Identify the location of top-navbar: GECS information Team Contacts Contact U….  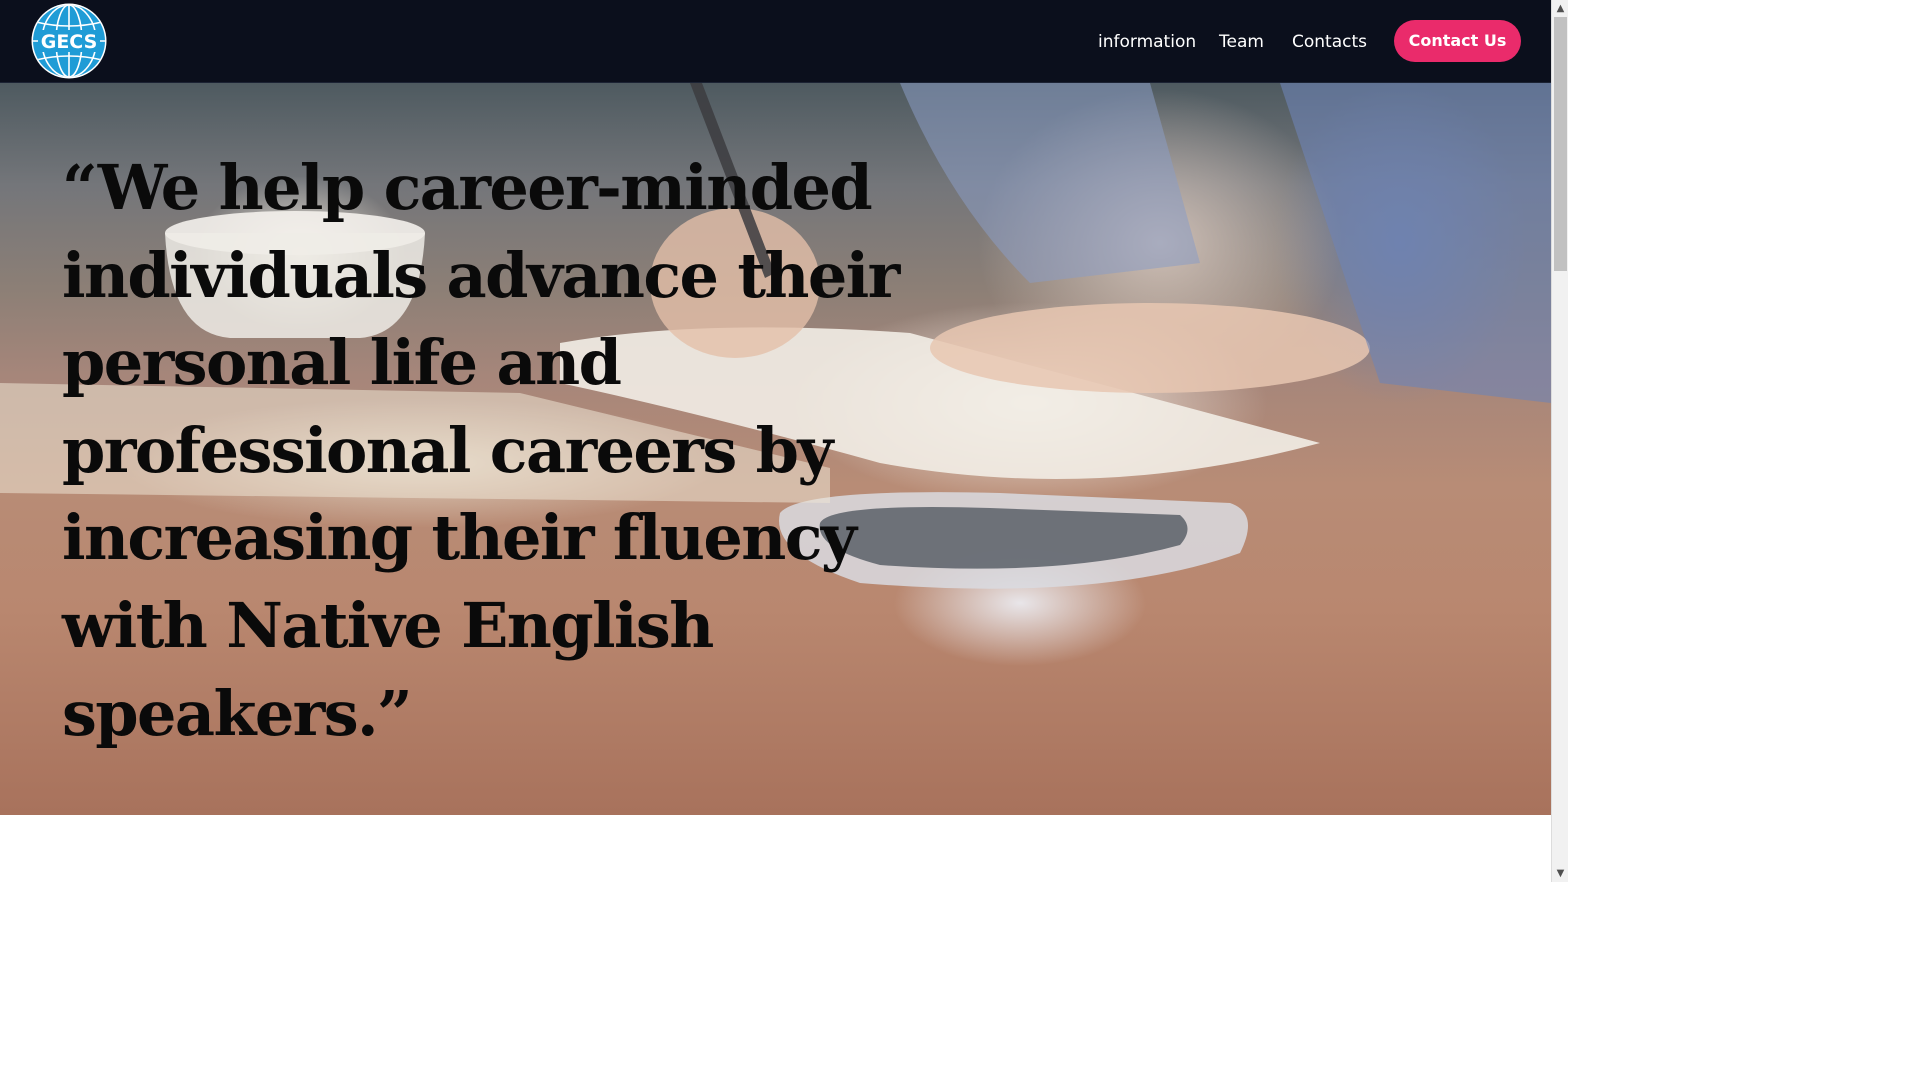
(775, 41).